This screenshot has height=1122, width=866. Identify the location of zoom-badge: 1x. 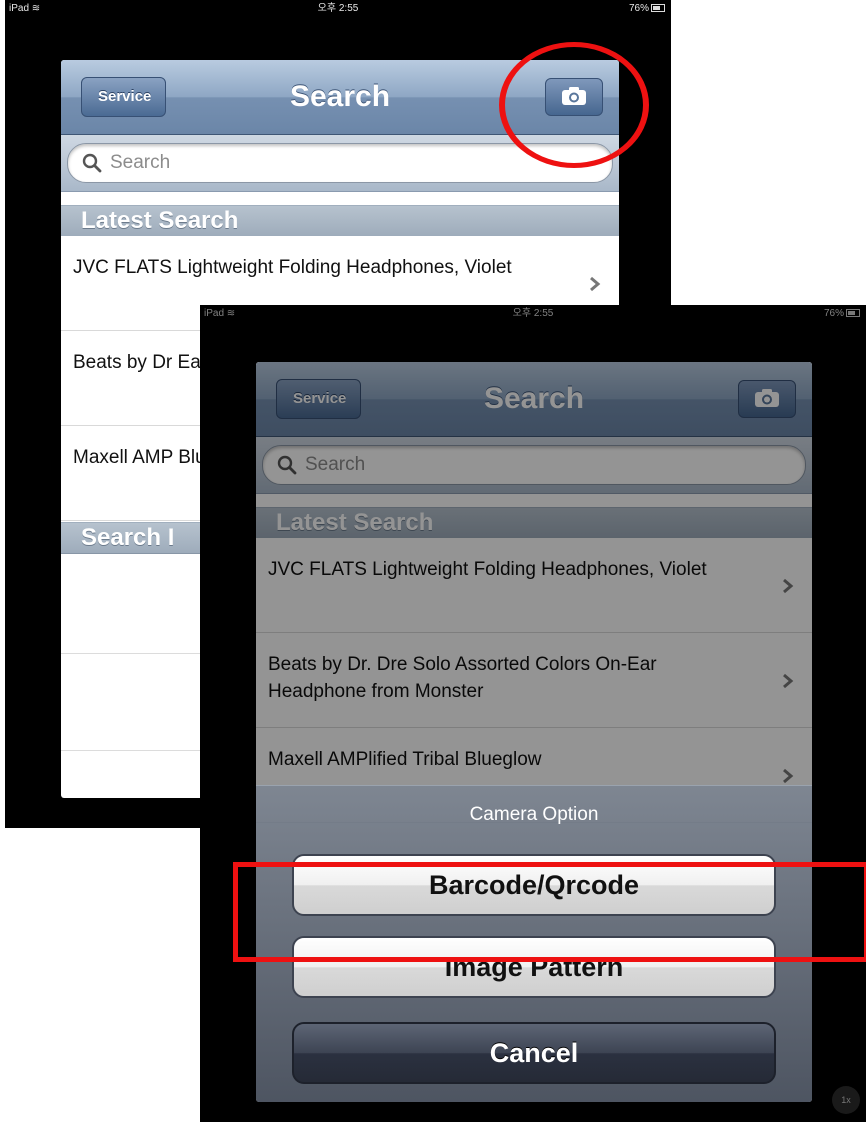
(846, 1100).